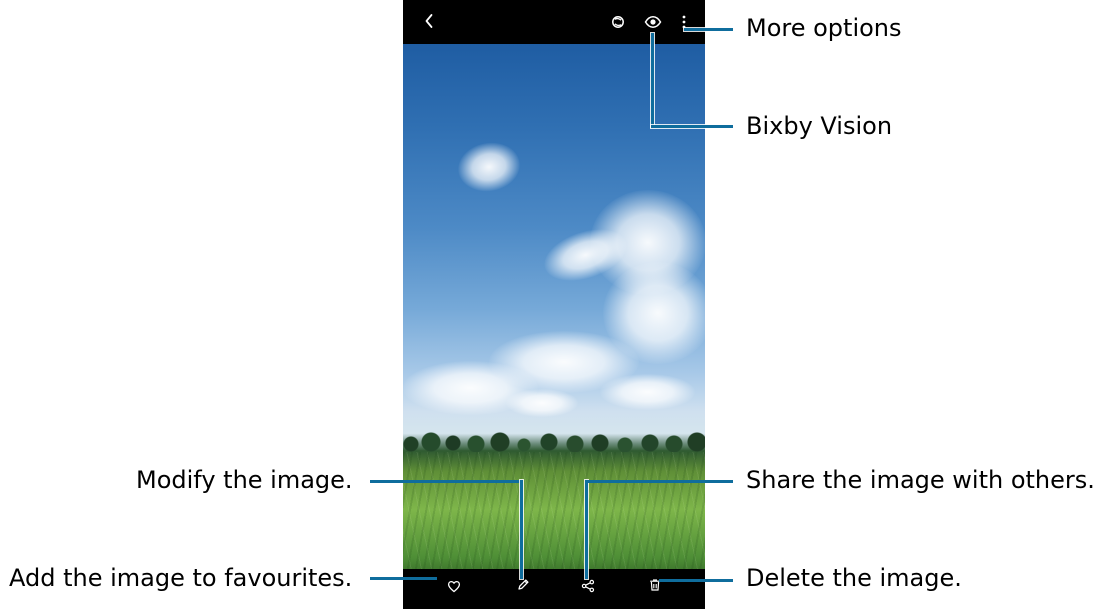 This screenshot has width=1109, height=609. What do you see at coordinates (659, 481) in the screenshot?
I see `share-callout-horizontal-line` at bounding box center [659, 481].